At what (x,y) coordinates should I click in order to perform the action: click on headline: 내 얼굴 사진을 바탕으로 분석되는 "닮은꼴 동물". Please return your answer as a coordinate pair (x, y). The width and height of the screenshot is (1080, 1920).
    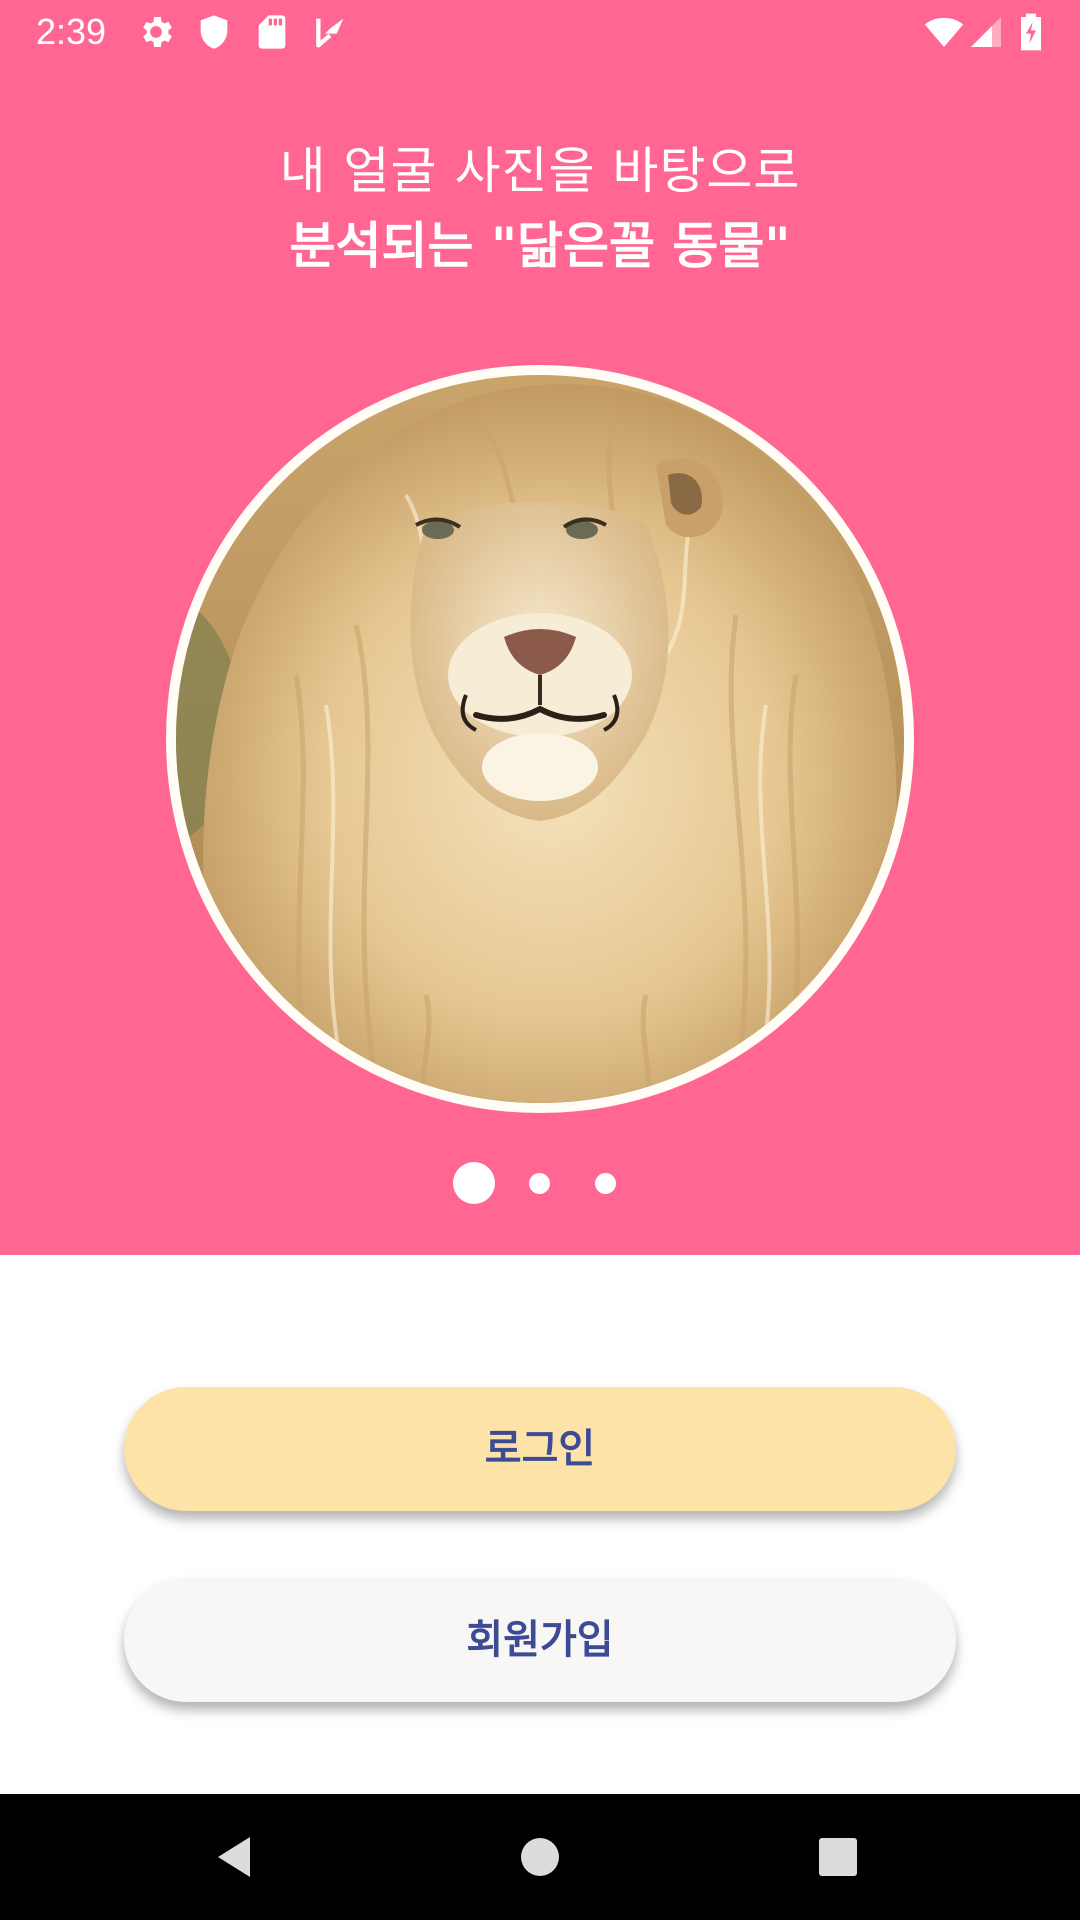
    Looking at the image, I should click on (540, 211).